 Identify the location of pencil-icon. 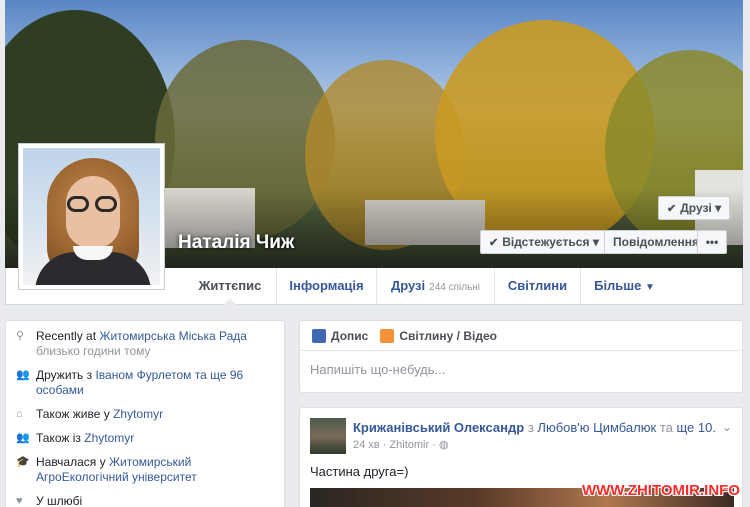
(319, 335).